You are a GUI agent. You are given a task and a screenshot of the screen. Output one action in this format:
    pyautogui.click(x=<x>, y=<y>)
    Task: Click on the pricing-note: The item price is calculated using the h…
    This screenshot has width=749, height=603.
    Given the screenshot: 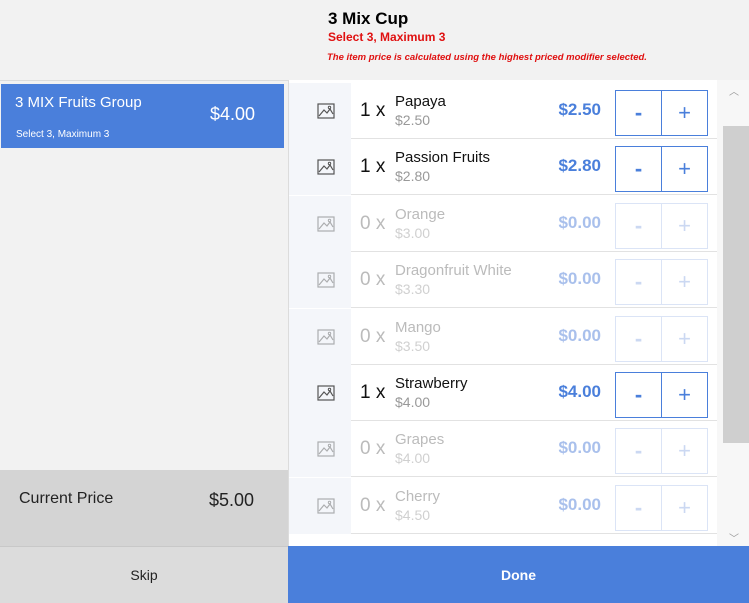 What is the action you would take?
    pyautogui.click(x=487, y=57)
    